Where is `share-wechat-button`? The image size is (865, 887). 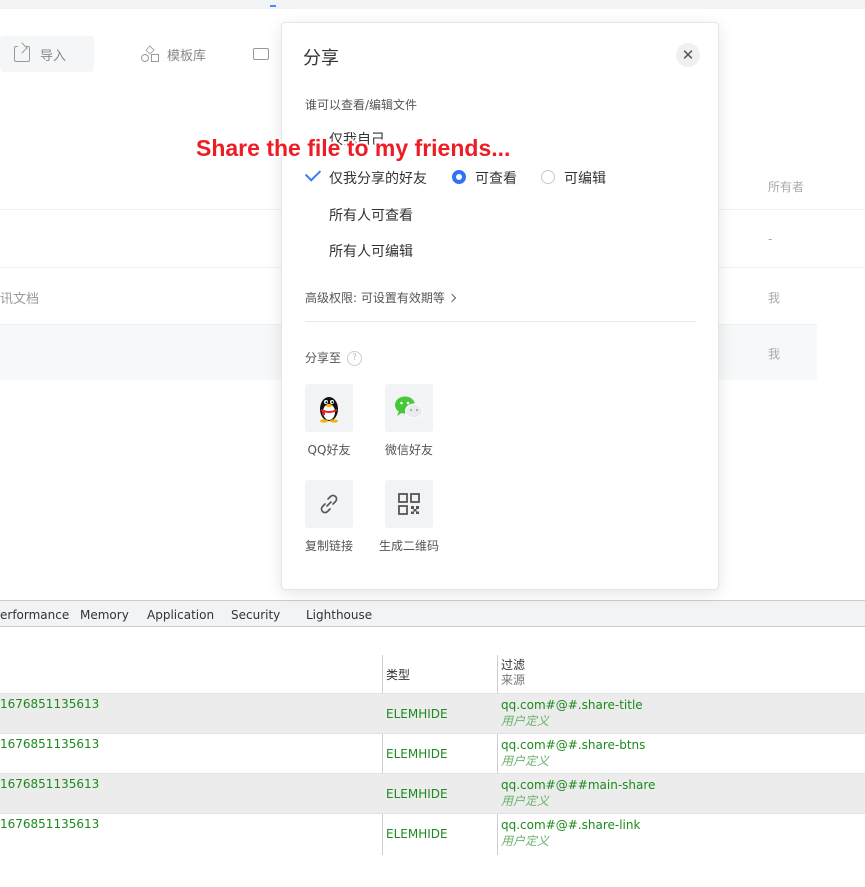 share-wechat-button is located at coordinates (409, 408).